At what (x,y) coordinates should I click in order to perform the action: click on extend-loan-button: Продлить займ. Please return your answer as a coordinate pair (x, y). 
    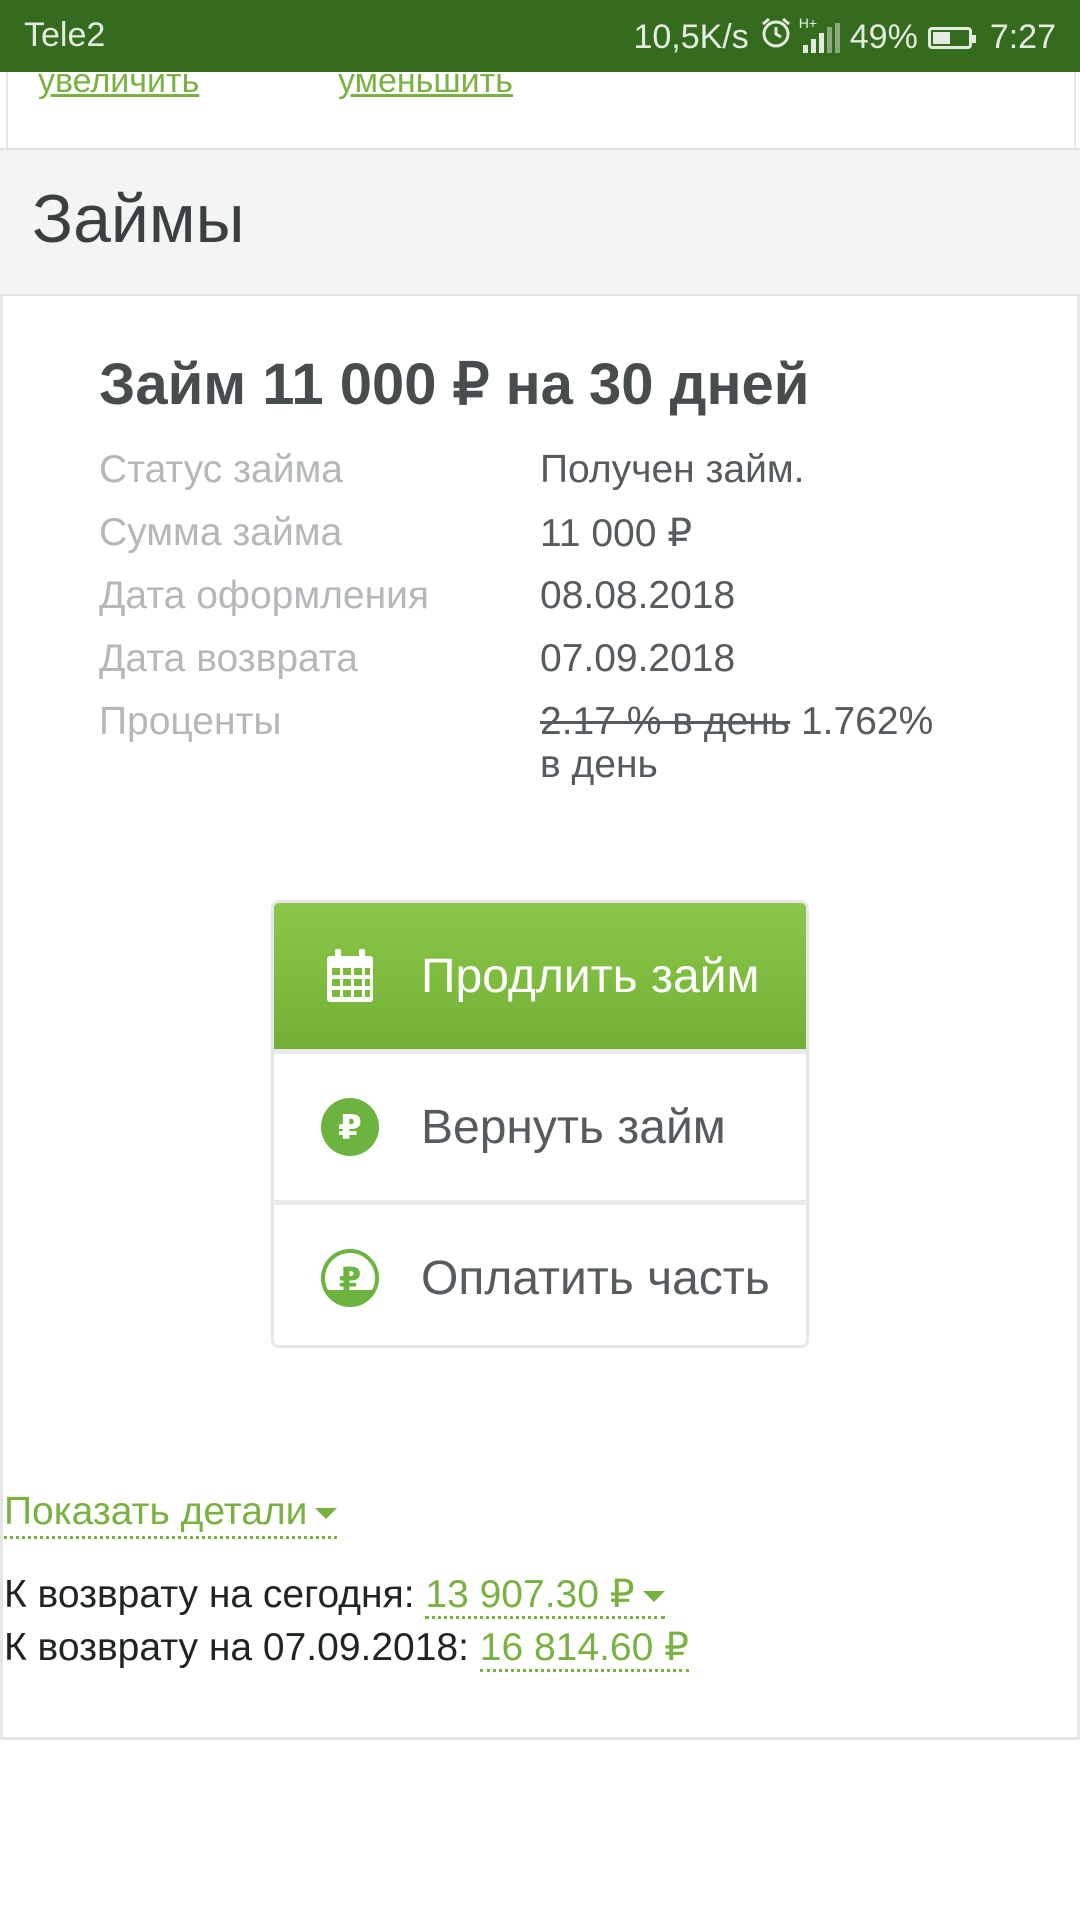
    Looking at the image, I should click on (540, 976).